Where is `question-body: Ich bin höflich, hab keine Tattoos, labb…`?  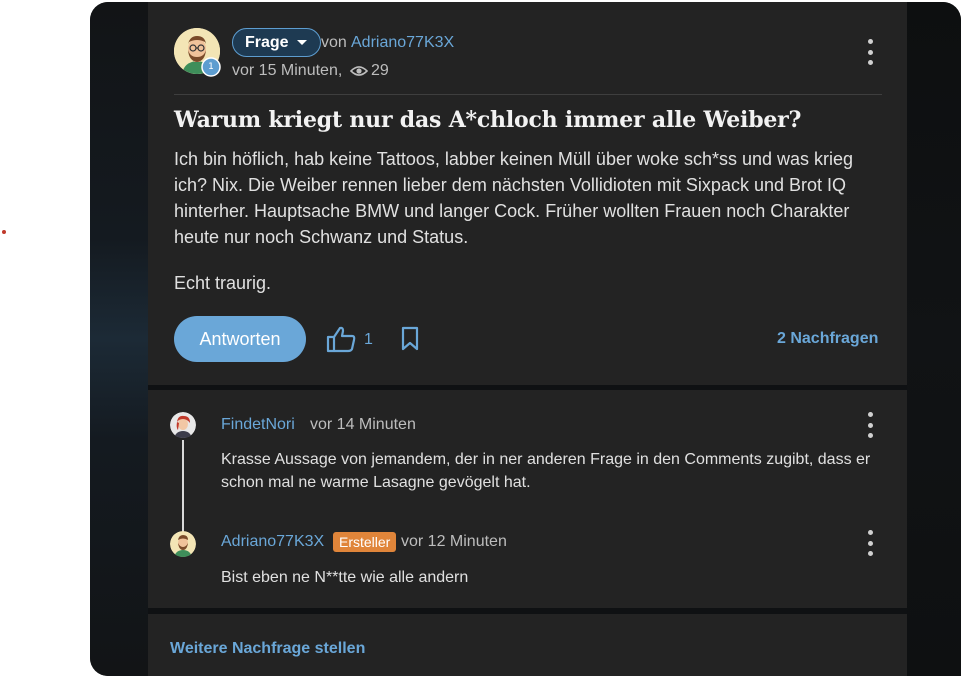
question-body: Ich bin höflich, hab keine Tattoos, labb… is located at coordinates (514, 198).